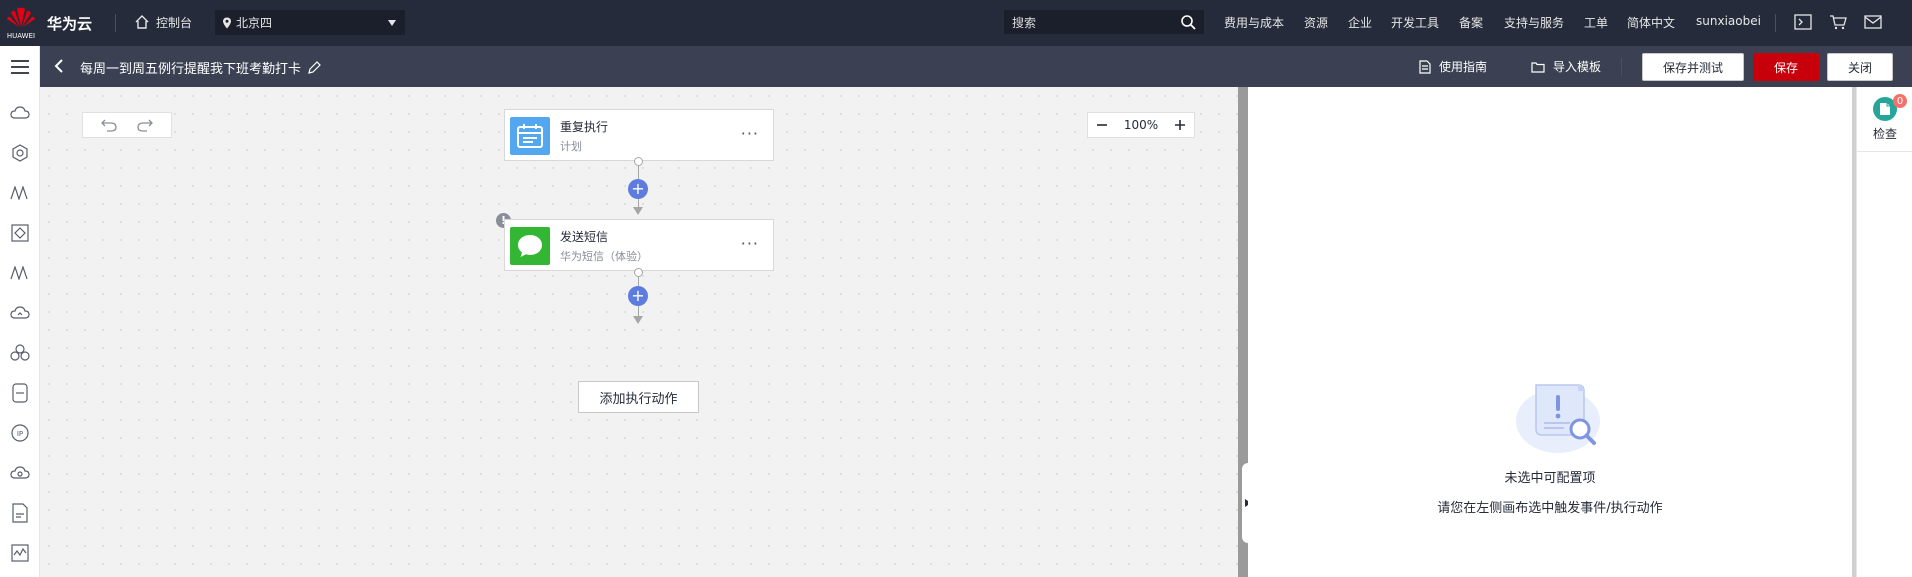 This screenshot has width=1912, height=577. I want to click on region-select: 北京四, so click(310, 22).